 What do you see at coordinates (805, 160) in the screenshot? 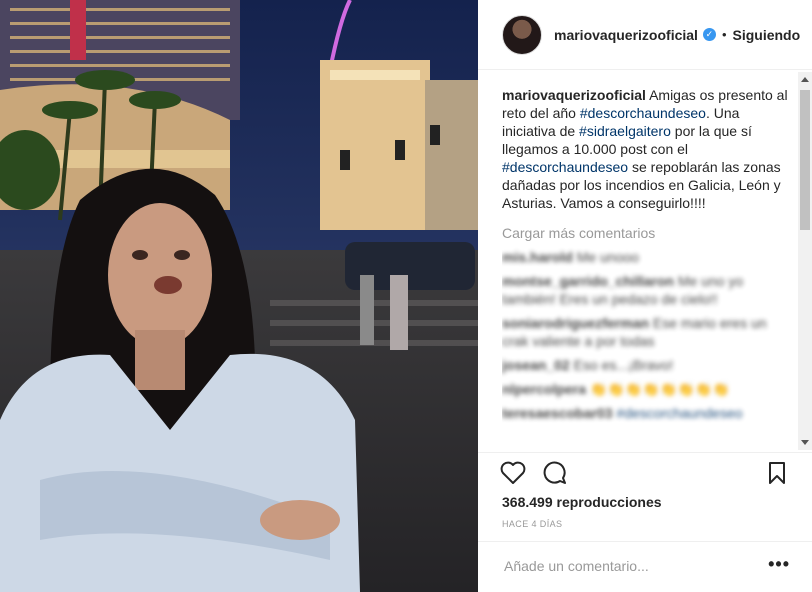
I see `scrollbar-thumb` at bounding box center [805, 160].